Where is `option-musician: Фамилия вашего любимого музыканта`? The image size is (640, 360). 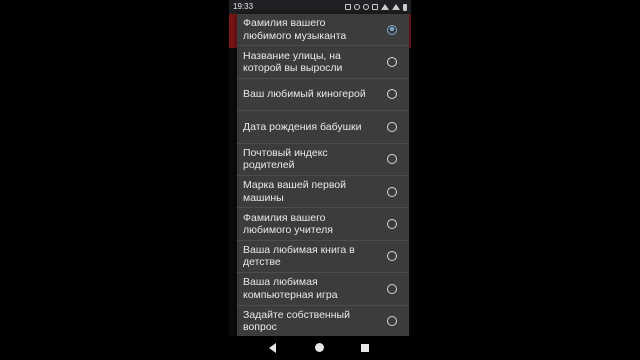 option-musician: Фамилия вашего любимого музыканта is located at coordinates (323, 30).